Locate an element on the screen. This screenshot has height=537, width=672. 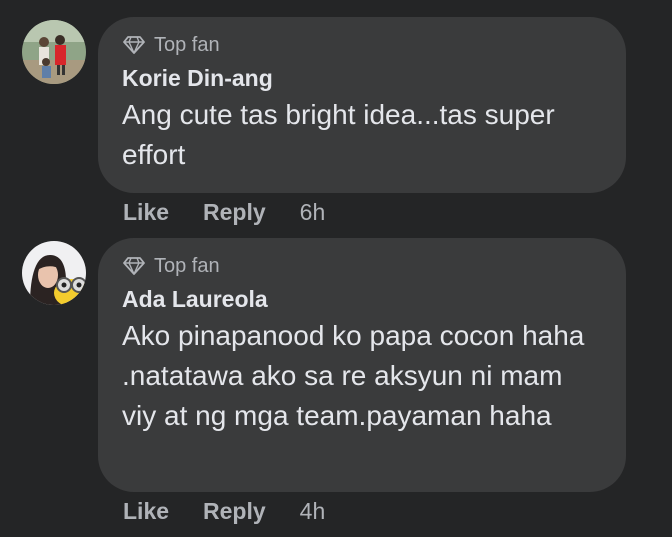
comment-actions: Like Reply 4h is located at coordinates (224, 511).